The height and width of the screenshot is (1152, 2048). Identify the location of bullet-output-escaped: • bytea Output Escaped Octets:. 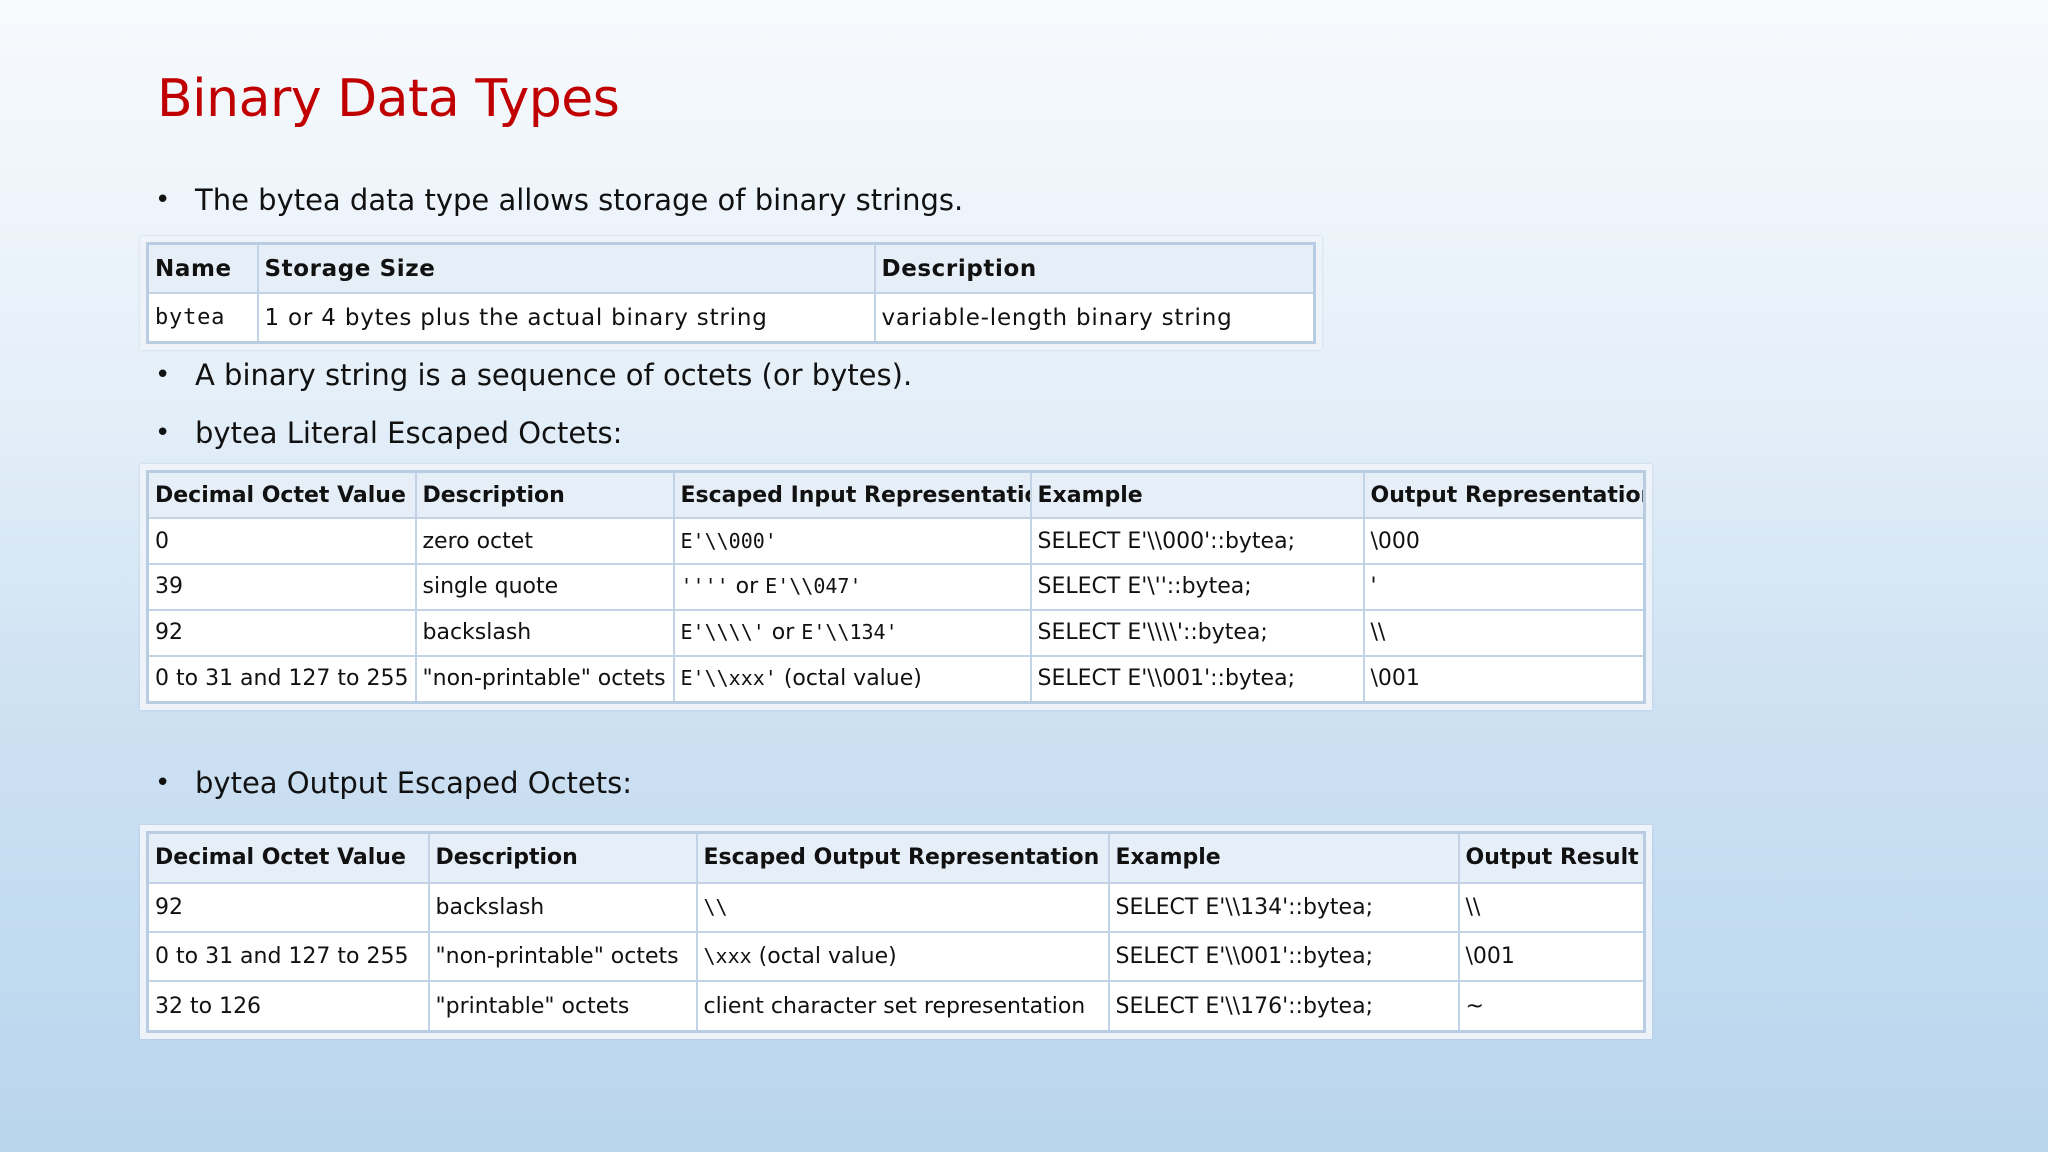
(393, 783).